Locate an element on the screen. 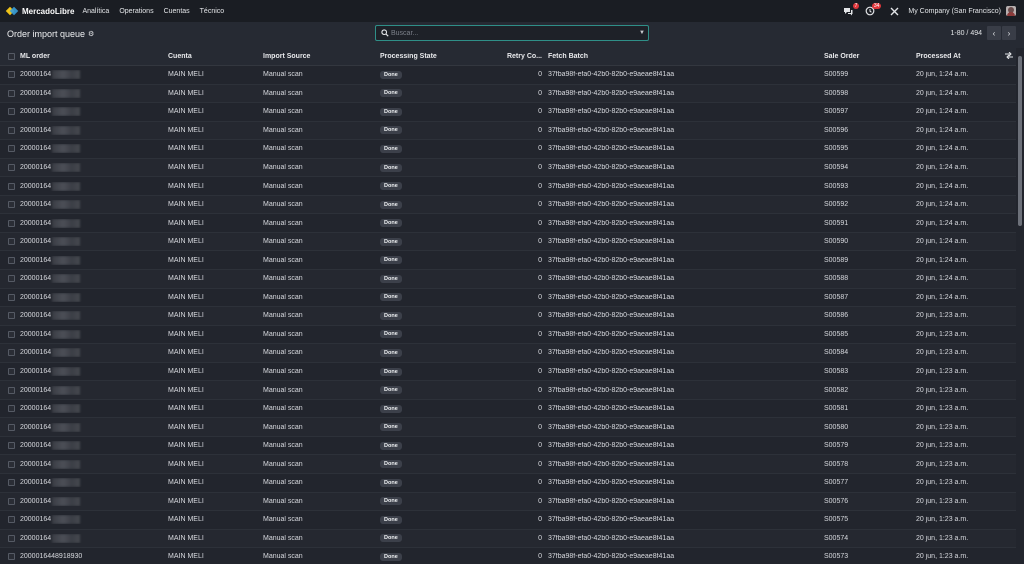 The height and width of the screenshot is (564, 1024). column-header-fetch-batch: Fetch Batch is located at coordinates (684, 56).